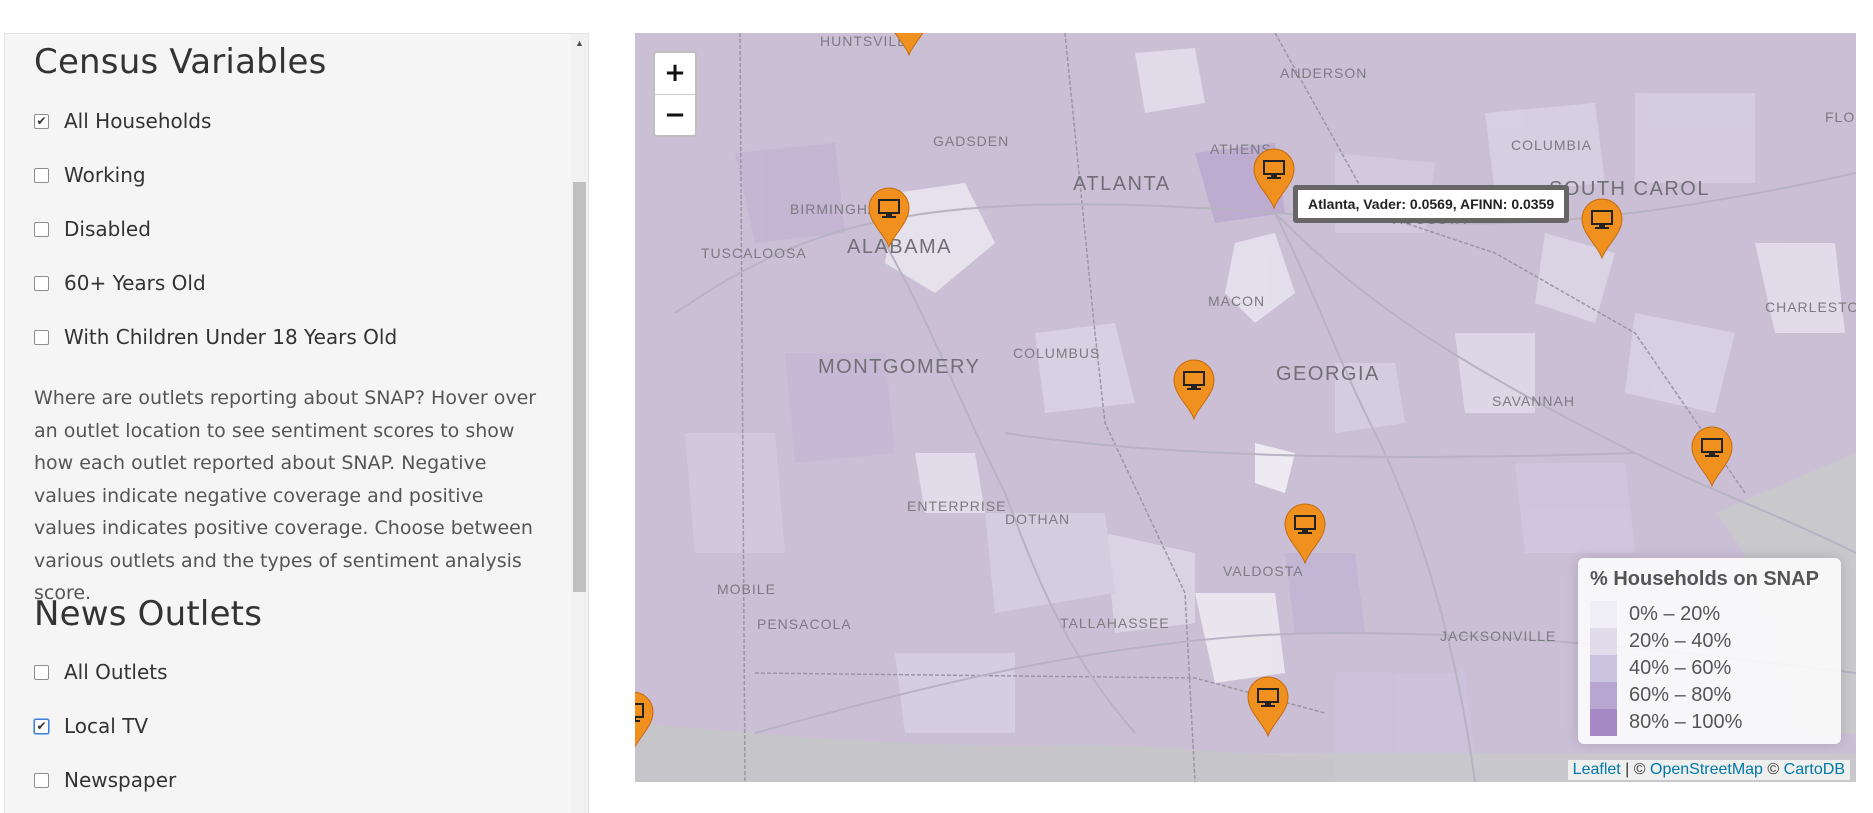 The height and width of the screenshot is (813, 1873). Describe the element at coordinates (1324, 73) in the screenshot. I see `city-label: ANDERSON` at that location.